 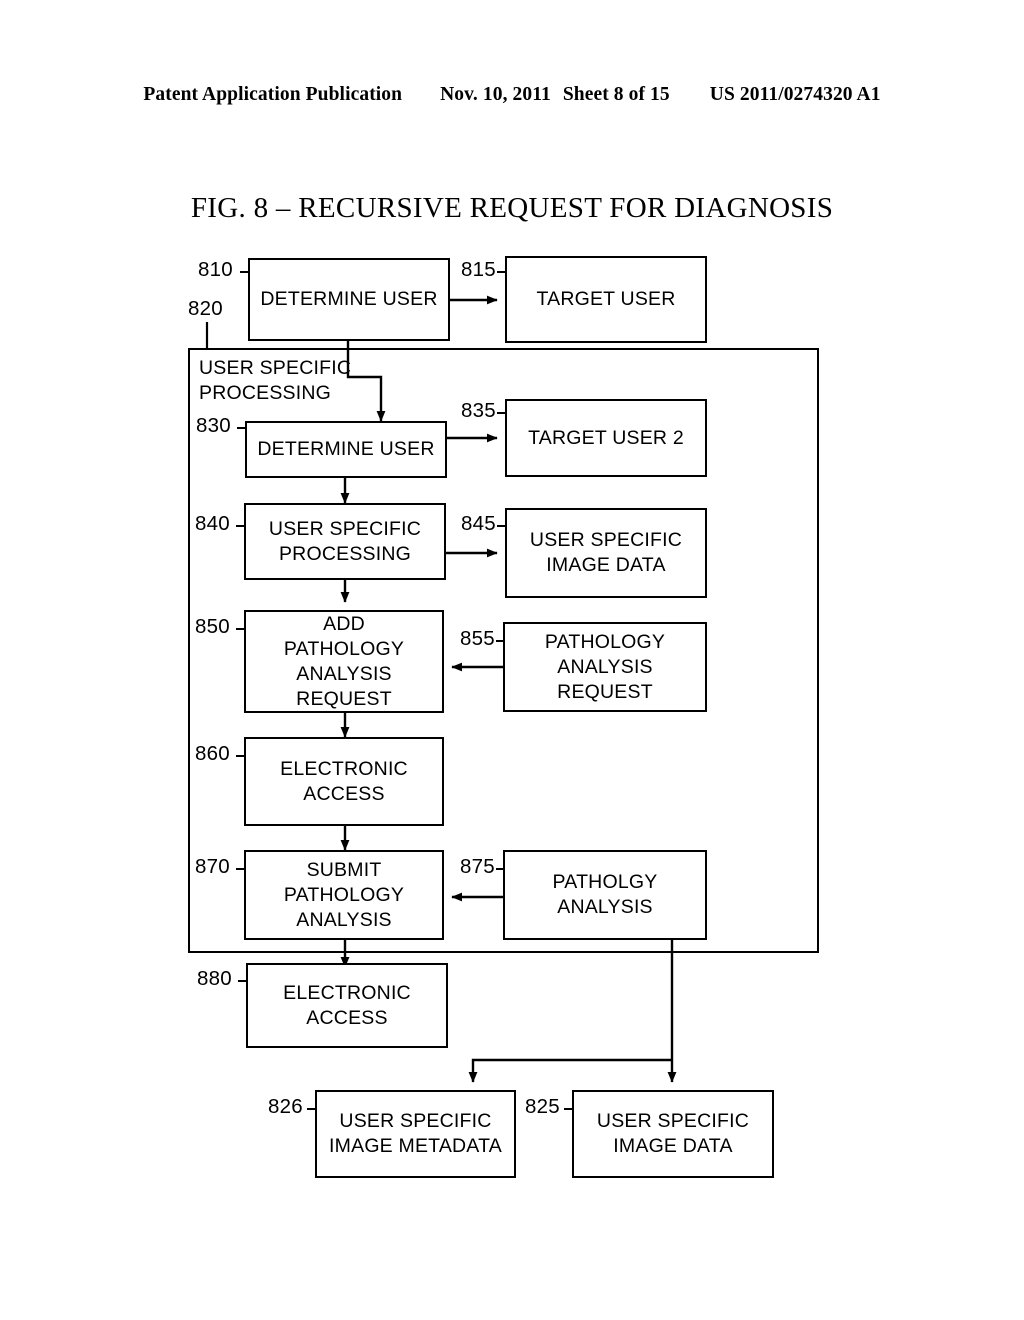 I want to click on ref-numeral-870: 870, so click(x=212, y=866).